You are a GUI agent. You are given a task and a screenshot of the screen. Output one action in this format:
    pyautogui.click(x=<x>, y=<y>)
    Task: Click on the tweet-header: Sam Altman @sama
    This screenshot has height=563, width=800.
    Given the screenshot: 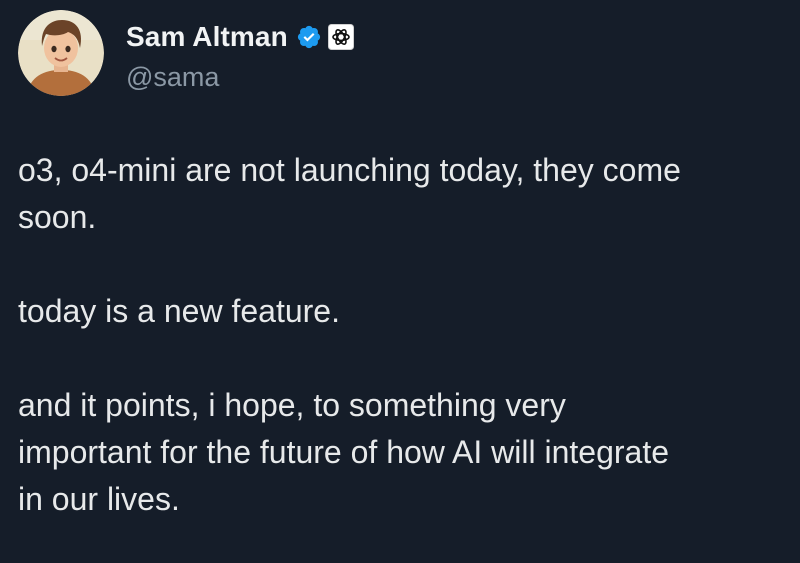 What is the action you would take?
    pyautogui.click(x=186, y=55)
    